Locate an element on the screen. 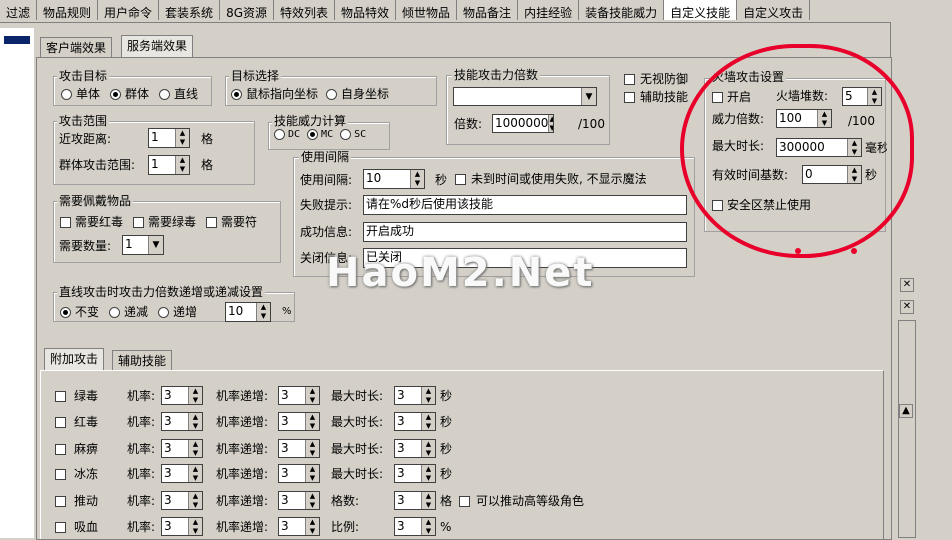 This screenshot has height=540, width=952. radio-line is located at coordinates (165, 94).